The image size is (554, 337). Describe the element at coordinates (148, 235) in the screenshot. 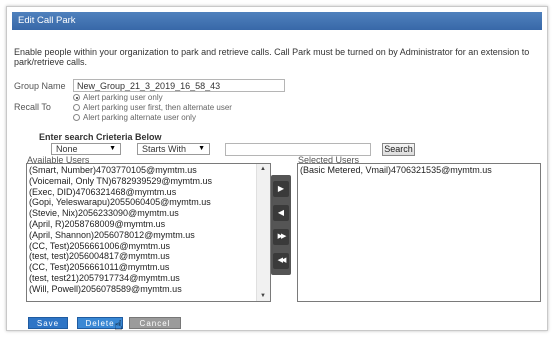

I see `list-item: (April, Shannon)2056078012@mymtm.us` at that location.